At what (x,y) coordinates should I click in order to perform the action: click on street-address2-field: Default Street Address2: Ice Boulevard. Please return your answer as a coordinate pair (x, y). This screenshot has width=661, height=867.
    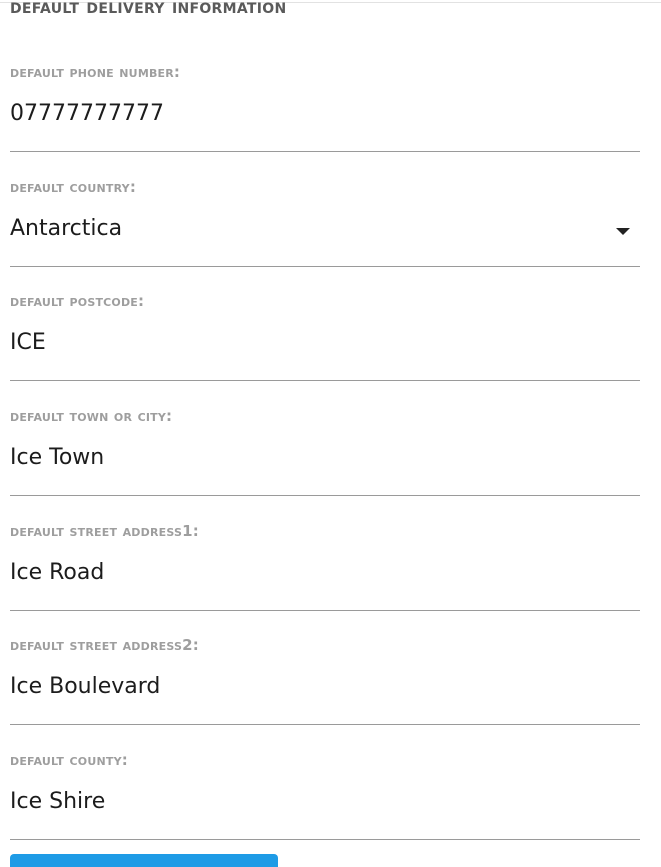
    Looking at the image, I should click on (325, 693).